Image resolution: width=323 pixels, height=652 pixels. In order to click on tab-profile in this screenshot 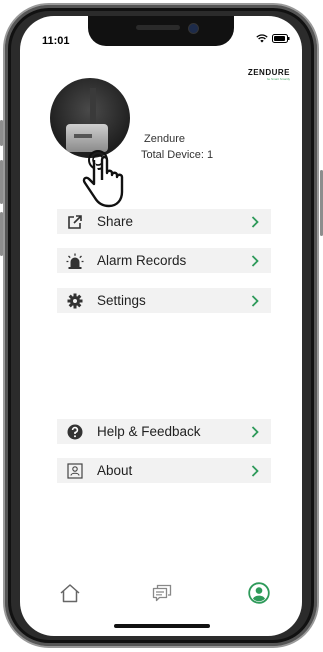, I will do `click(259, 593)`.